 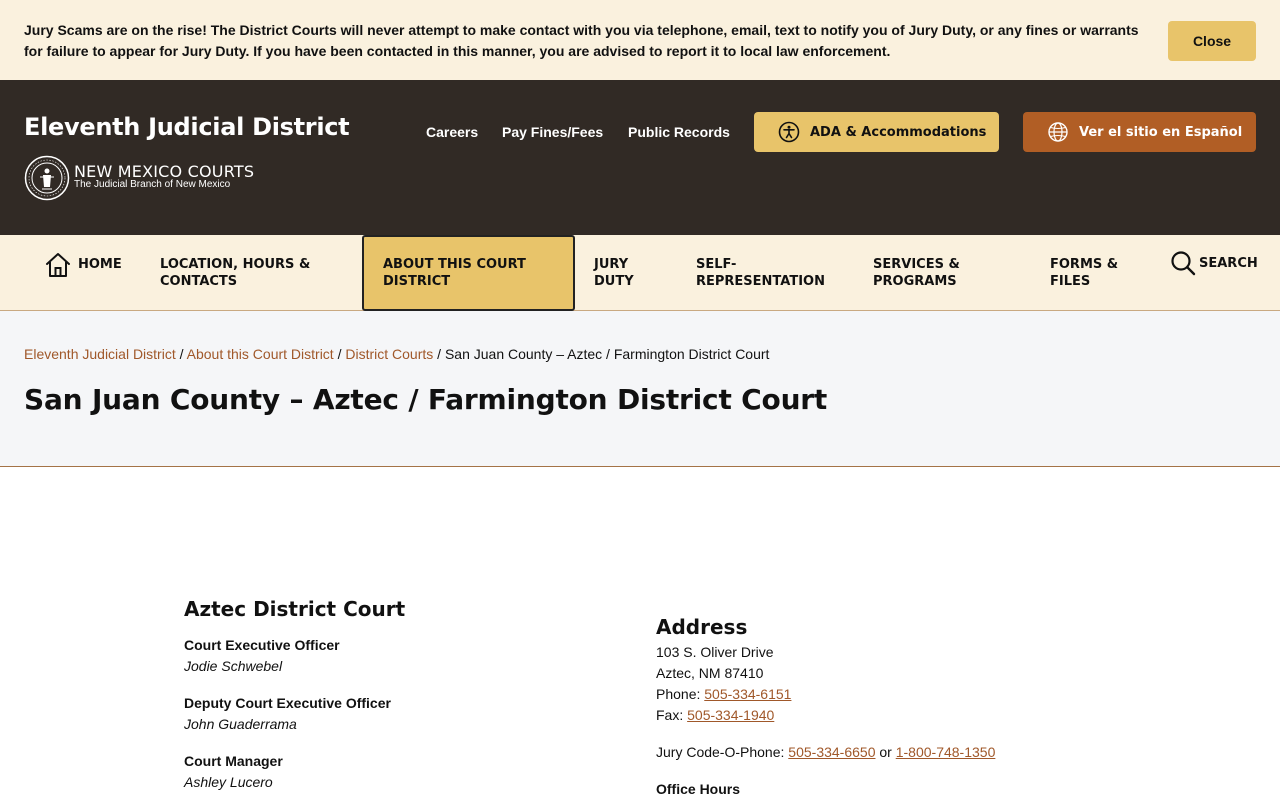 What do you see at coordinates (233, 666) in the screenshot?
I see `staff-name: Jodie Schwebel` at bounding box center [233, 666].